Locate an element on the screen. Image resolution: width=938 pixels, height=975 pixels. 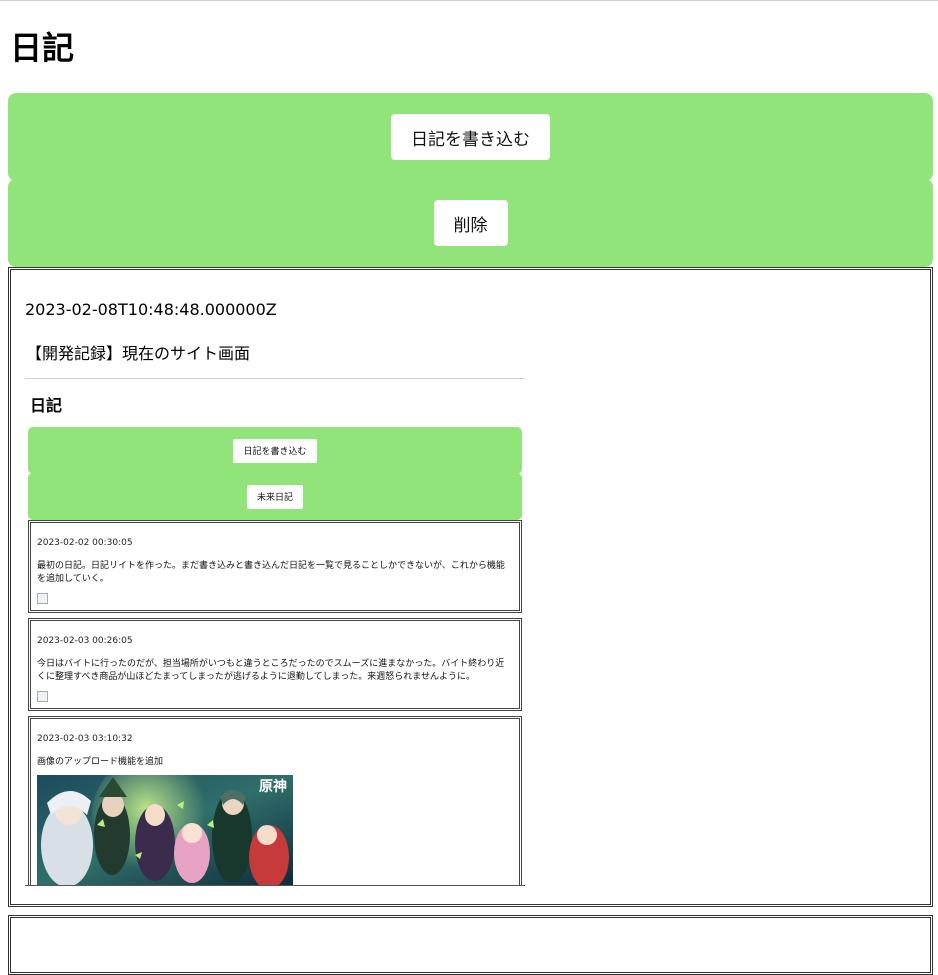
entry-date: 2023-02-08T10:48:48.000000Z is located at coordinates (151, 309).